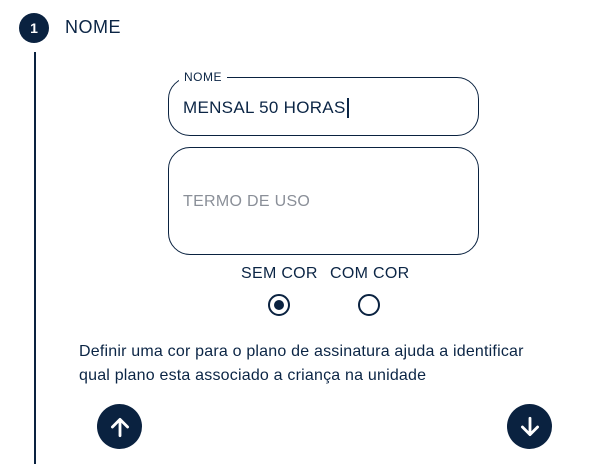  Describe the element at coordinates (323, 201) in the screenshot. I see `termo-de-uso-field: TERMO DE USO` at that location.